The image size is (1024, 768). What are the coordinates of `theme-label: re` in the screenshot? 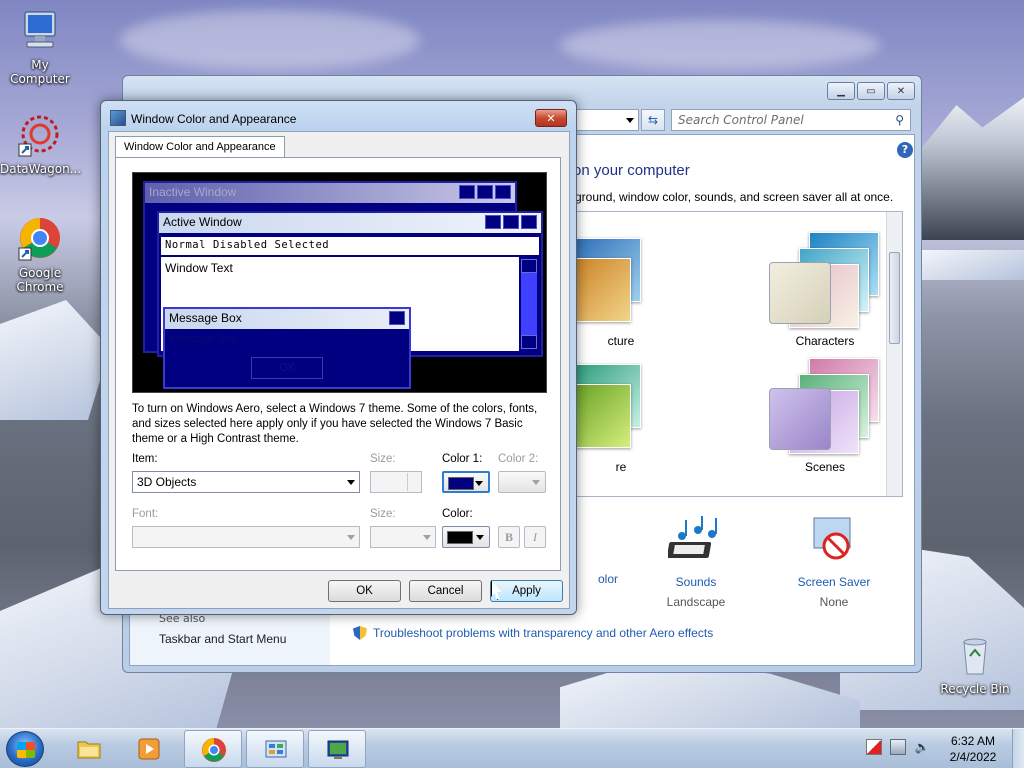 It's located at (621, 467).